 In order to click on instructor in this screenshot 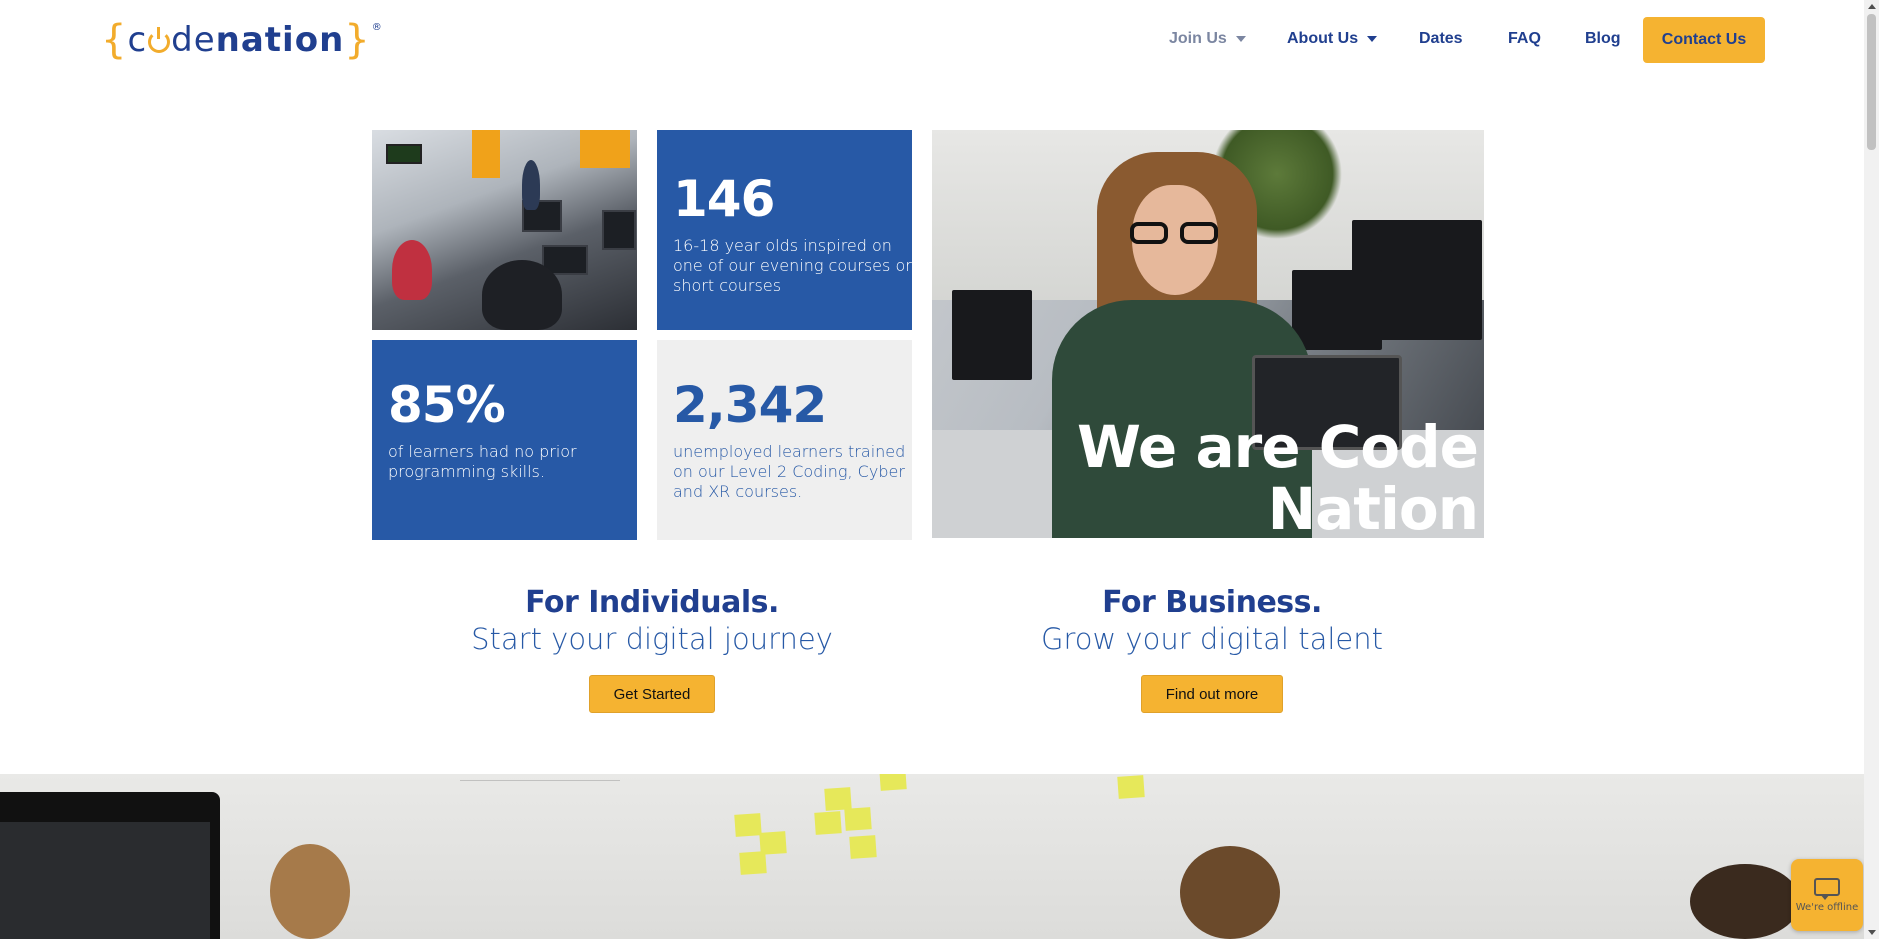, I will do `click(531, 185)`.